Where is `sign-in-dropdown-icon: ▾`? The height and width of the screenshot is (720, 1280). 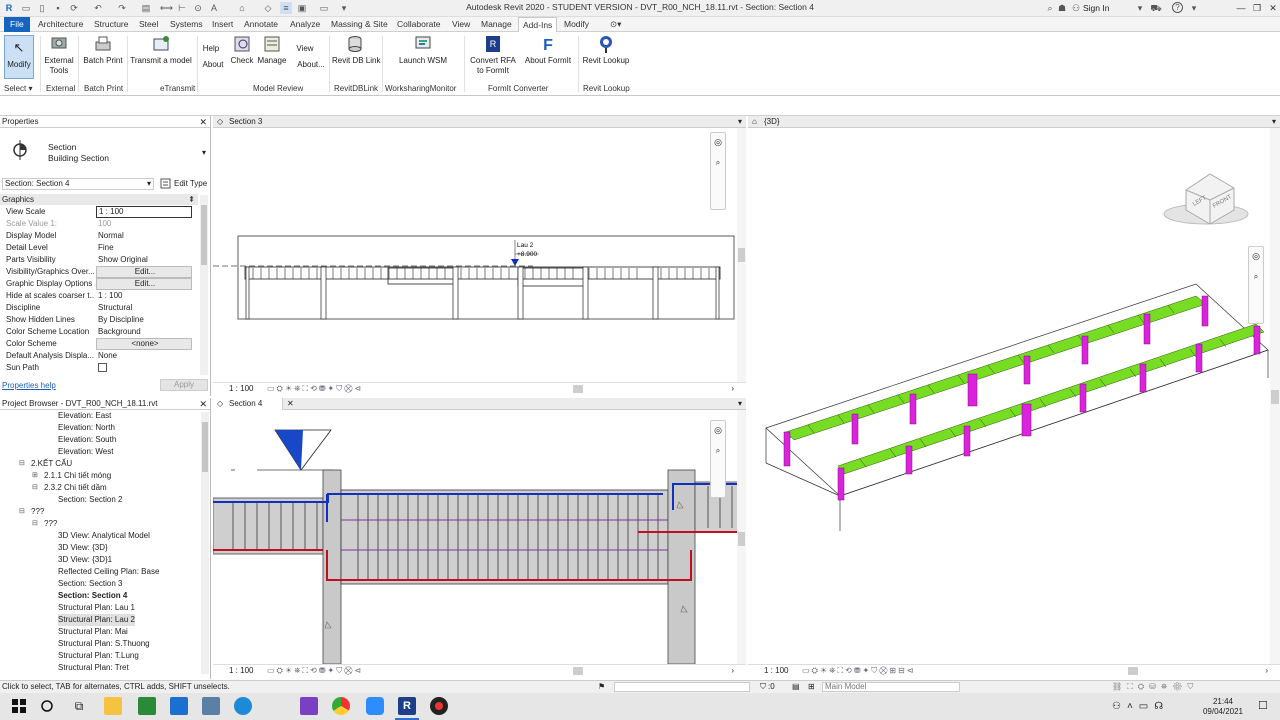 sign-in-dropdown-icon: ▾ is located at coordinates (1140, 8).